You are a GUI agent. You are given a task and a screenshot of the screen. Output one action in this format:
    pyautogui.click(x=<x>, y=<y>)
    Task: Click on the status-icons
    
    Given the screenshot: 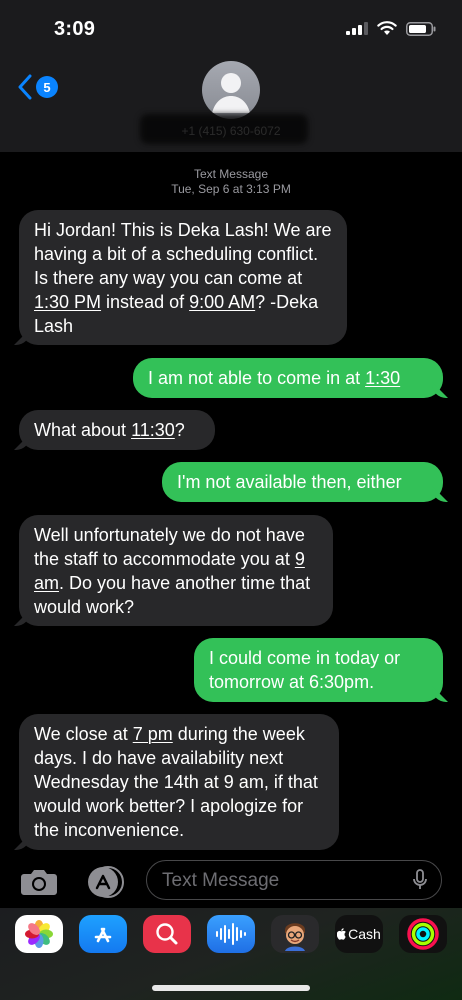 What is the action you would take?
    pyautogui.click(x=391, y=28)
    